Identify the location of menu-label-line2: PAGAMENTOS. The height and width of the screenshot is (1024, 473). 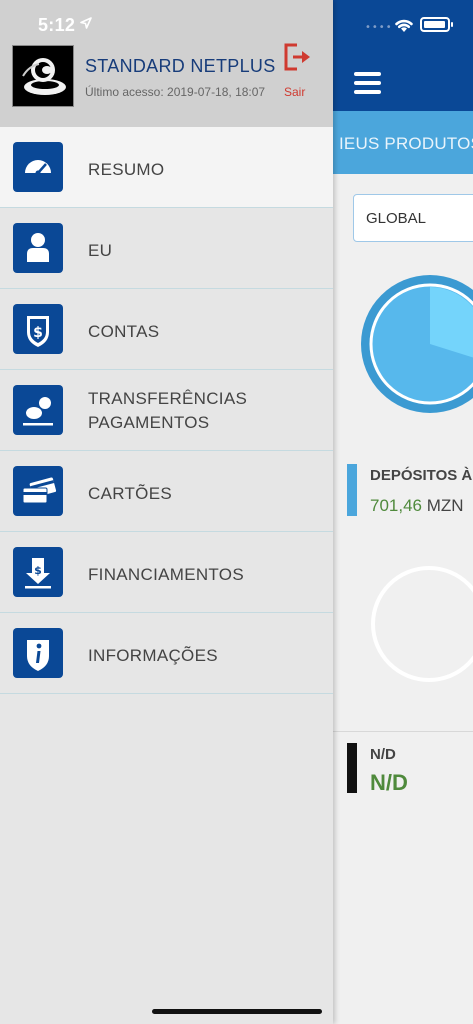
(149, 422).